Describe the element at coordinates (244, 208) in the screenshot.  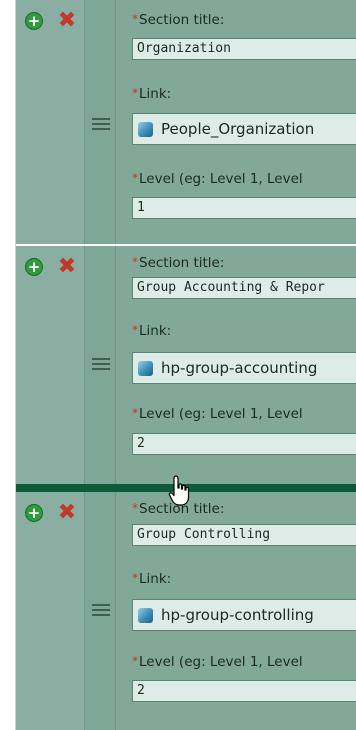
I see `level-input: 1` at that location.